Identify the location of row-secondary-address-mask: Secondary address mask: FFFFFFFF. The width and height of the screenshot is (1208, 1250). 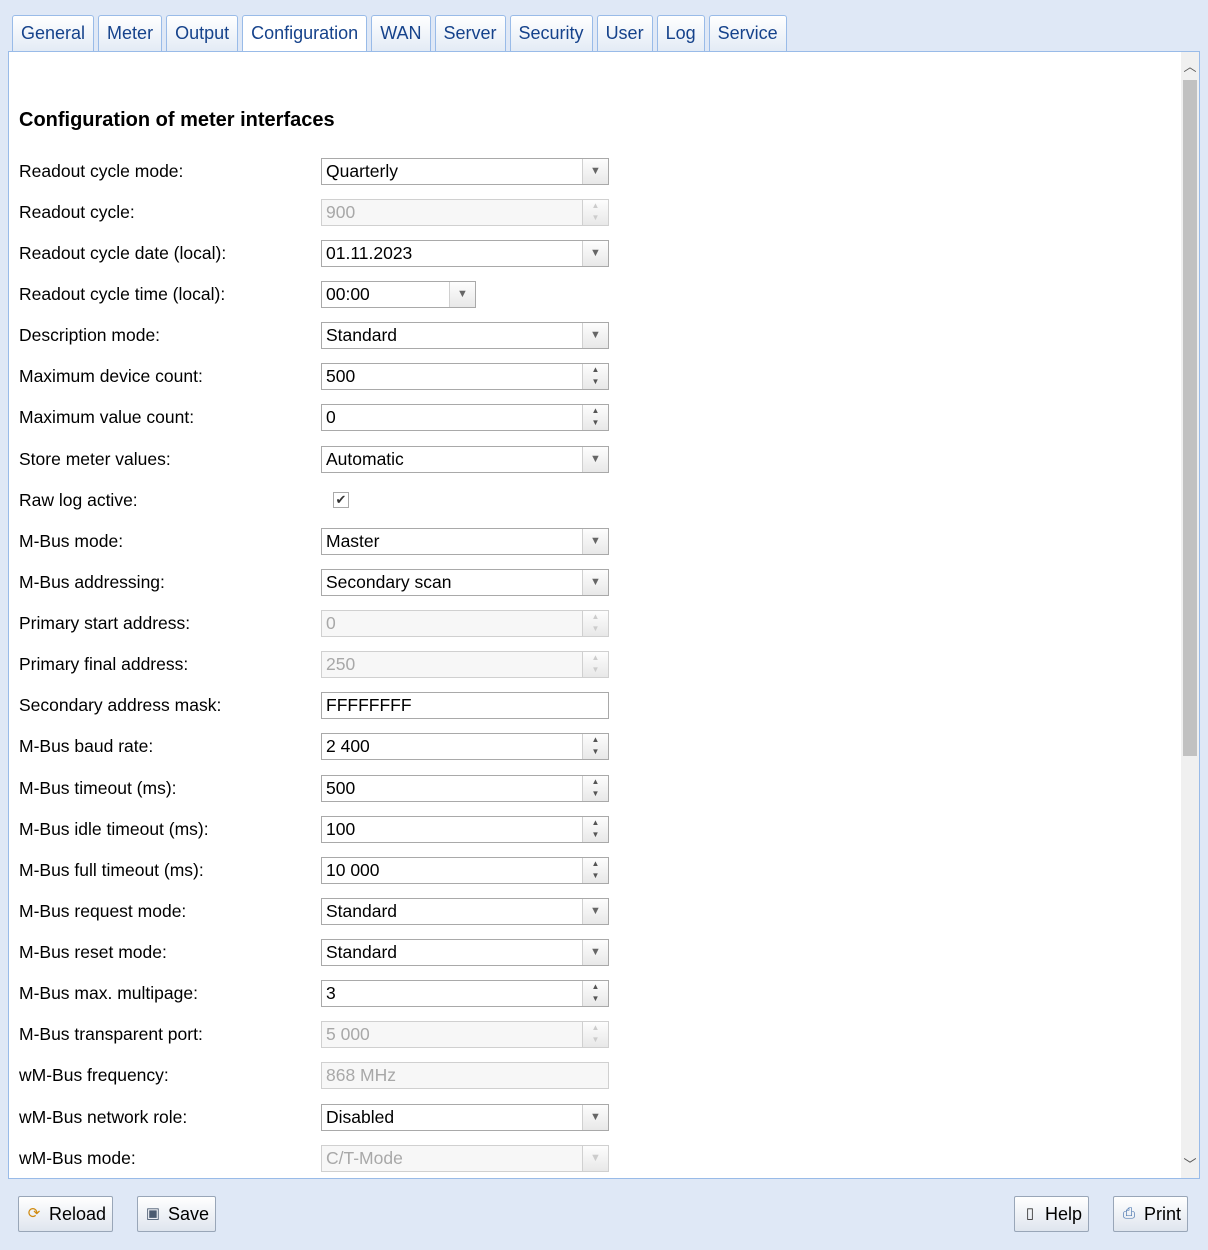
(594, 705).